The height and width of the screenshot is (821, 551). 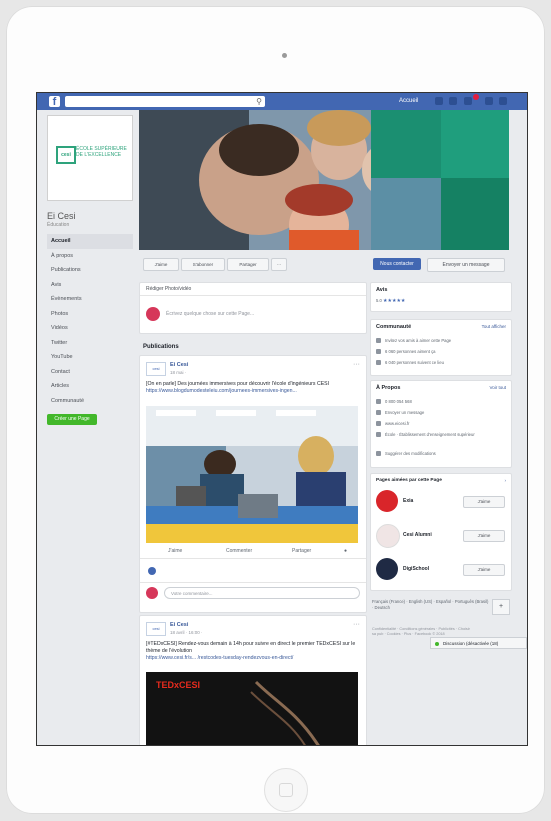 I want to click on category-icon, so click(x=378, y=435).